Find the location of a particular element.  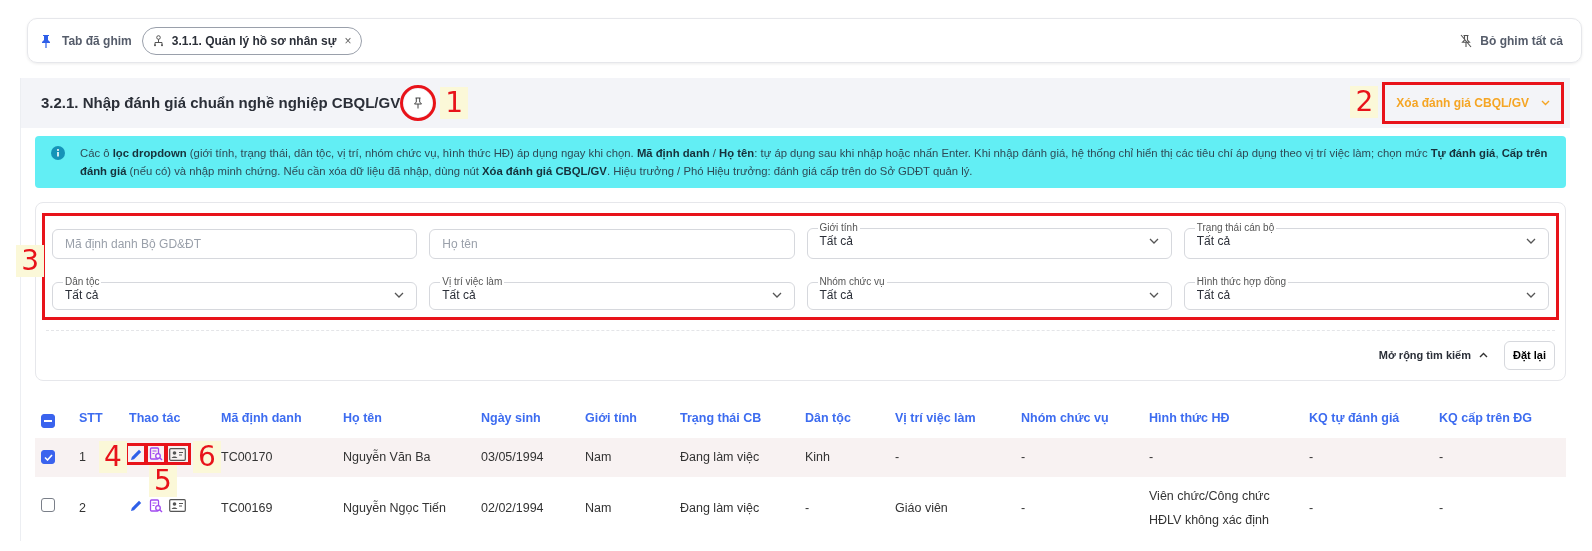

column-header: Dân tộc is located at coordinates (828, 417).